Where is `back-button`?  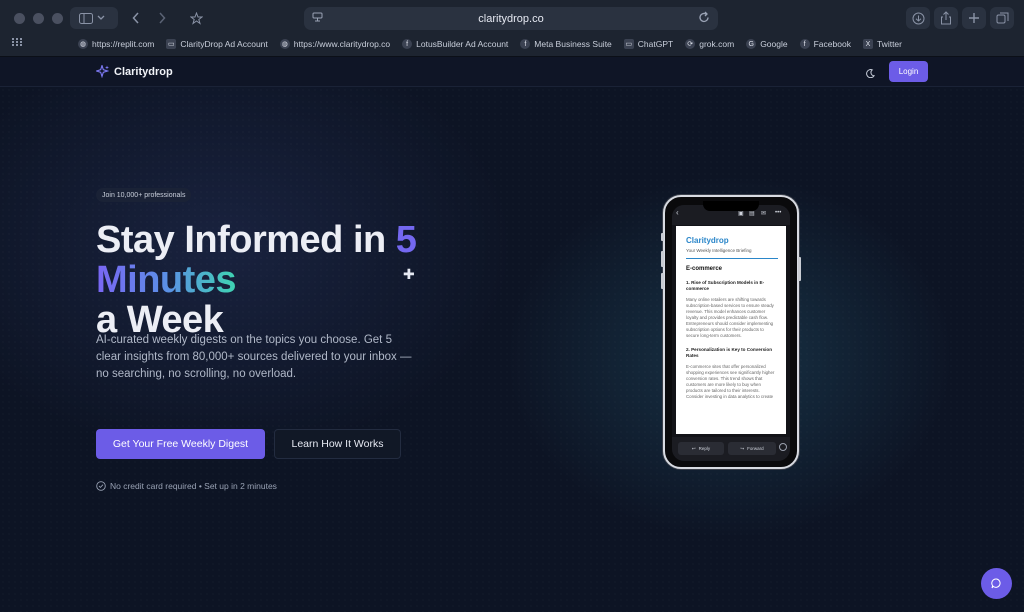 back-button is located at coordinates (136, 18).